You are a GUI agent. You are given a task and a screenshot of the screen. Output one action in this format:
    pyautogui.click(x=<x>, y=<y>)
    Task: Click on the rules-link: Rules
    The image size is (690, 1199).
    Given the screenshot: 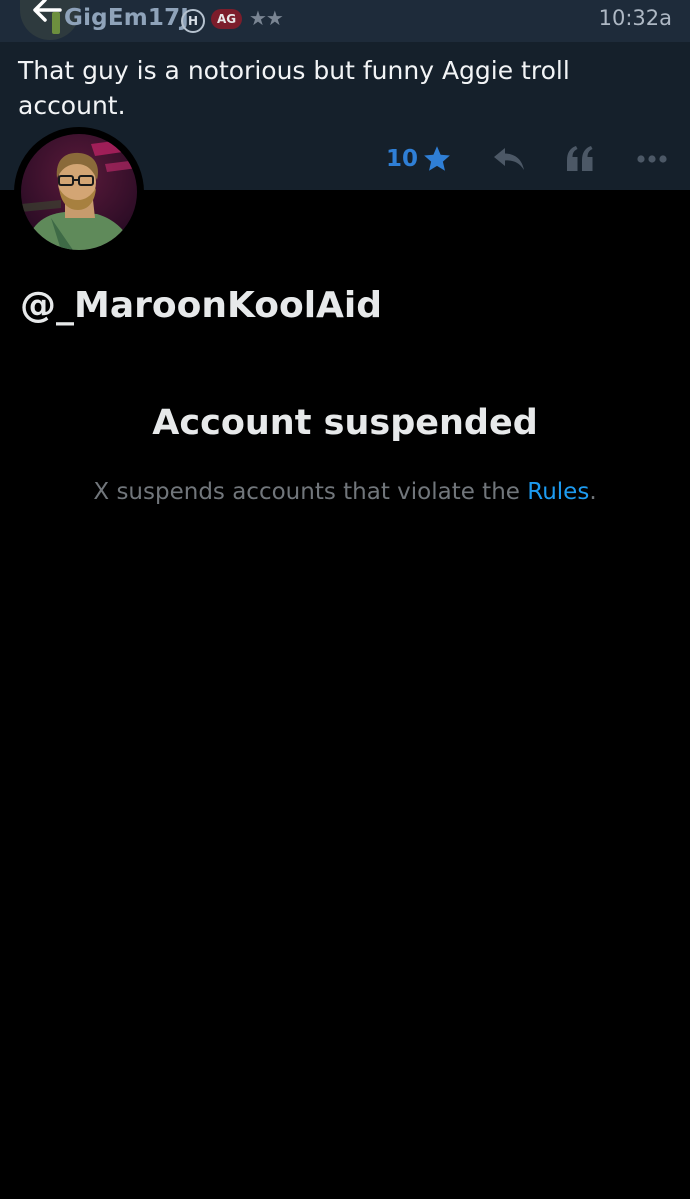 What is the action you would take?
    pyautogui.click(x=558, y=492)
    